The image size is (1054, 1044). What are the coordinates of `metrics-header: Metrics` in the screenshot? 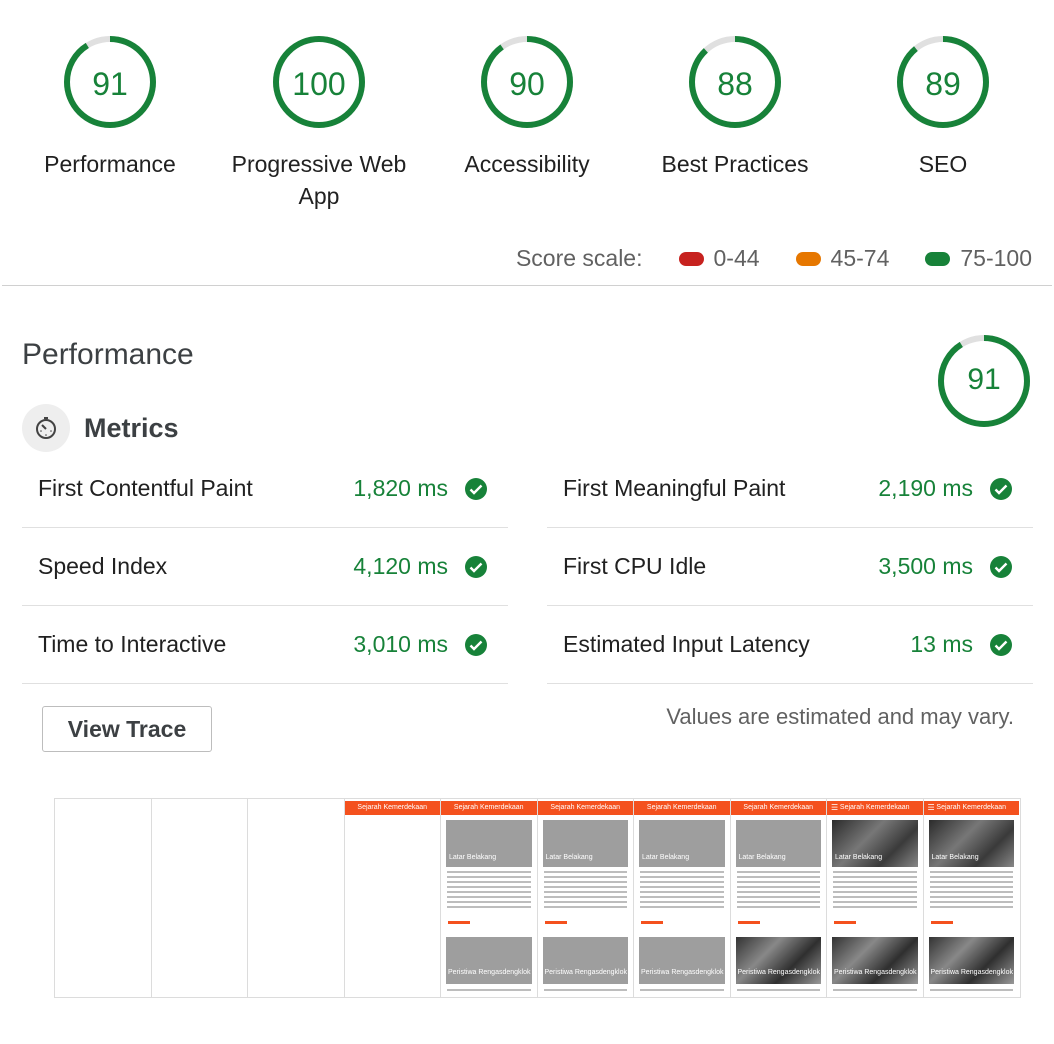 It's located at (100, 428).